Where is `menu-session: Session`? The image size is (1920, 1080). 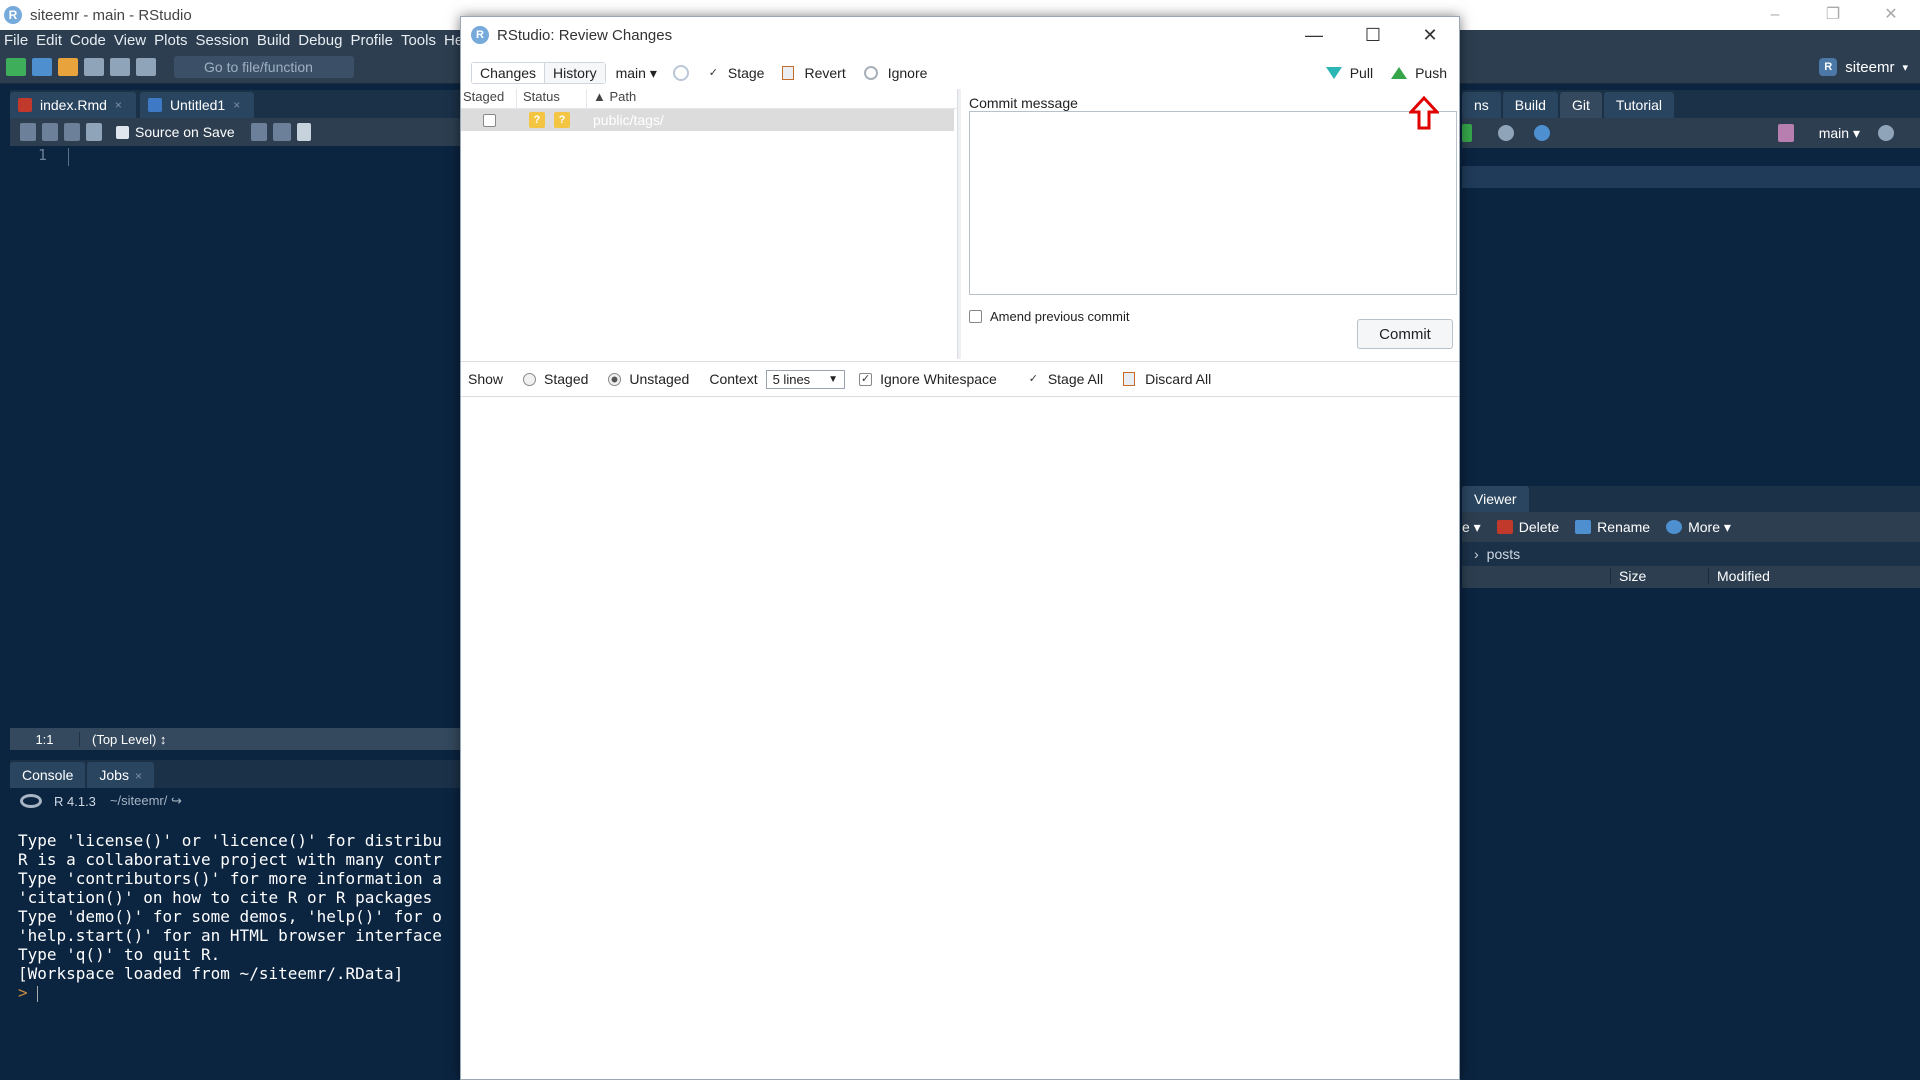
menu-session: Session is located at coordinates (222, 40).